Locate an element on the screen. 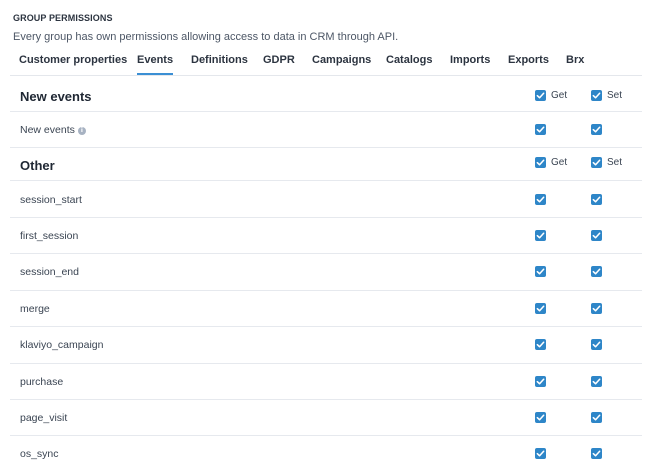 The width and height of the screenshot is (654, 472). event-name: New events i is located at coordinates (53, 130).